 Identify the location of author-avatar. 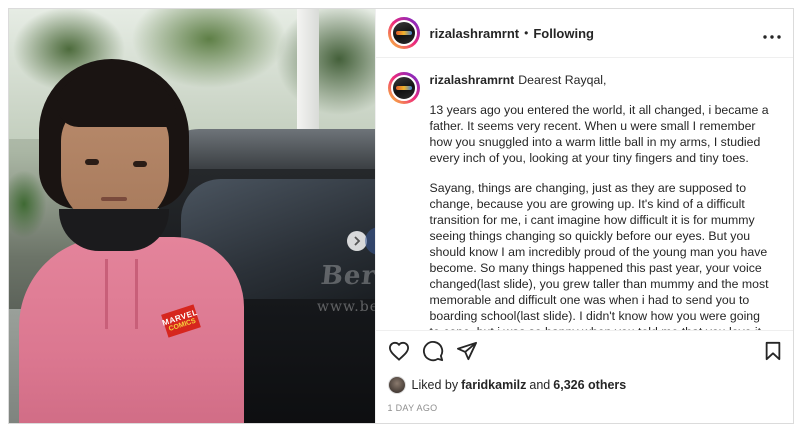
(403, 33).